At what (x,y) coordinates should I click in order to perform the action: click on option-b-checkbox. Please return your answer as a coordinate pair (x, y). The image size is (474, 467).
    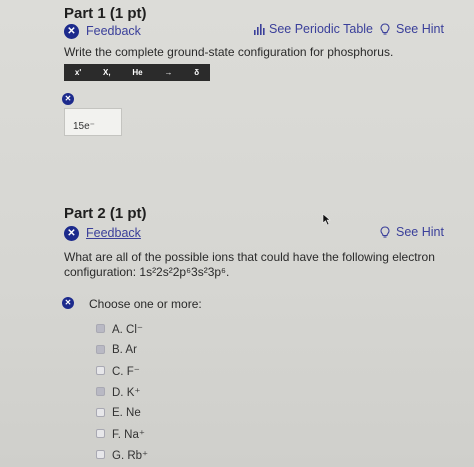
    Looking at the image, I should click on (100, 349).